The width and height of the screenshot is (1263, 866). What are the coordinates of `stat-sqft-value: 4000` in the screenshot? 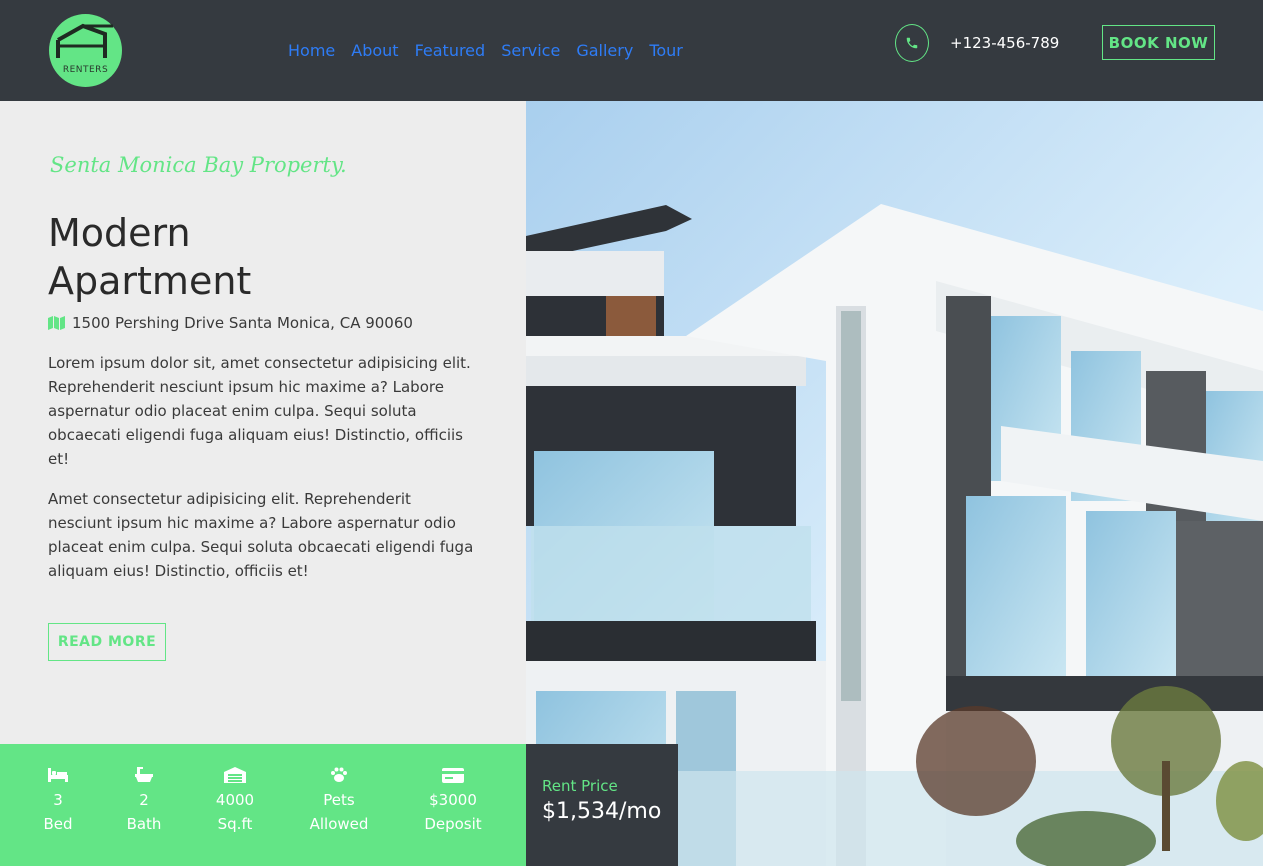 It's located at (235, 800).